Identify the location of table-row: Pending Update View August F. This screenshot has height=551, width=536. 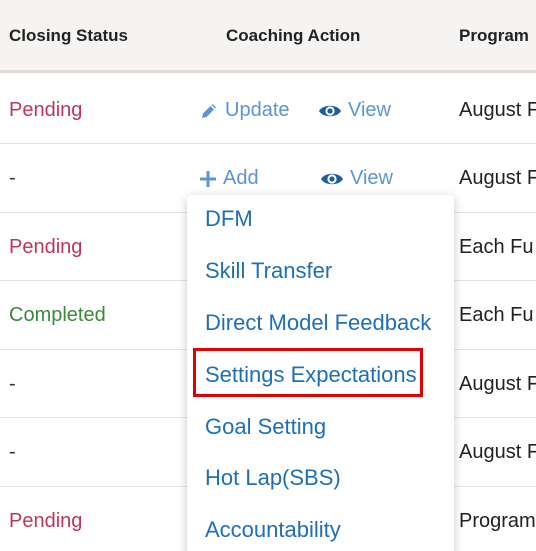
(268, 108).